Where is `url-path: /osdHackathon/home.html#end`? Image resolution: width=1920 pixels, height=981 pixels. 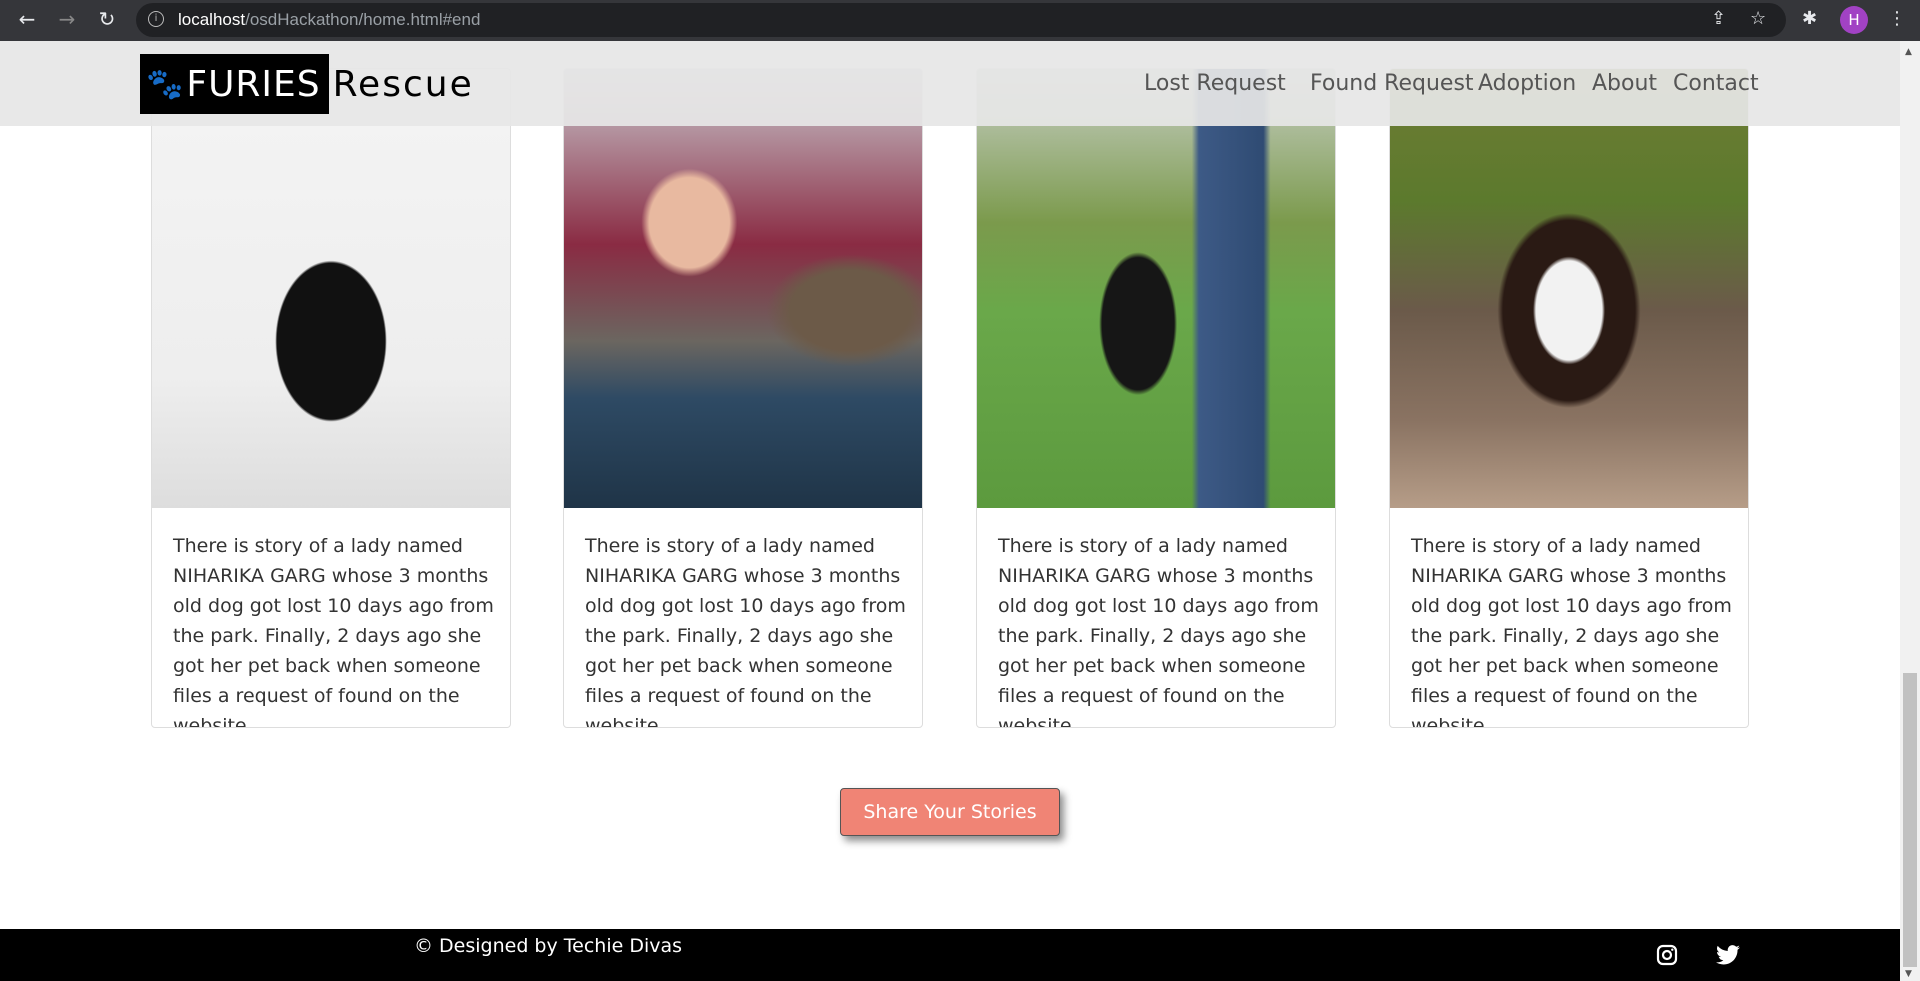
url-path: /osdHackathon/home.html#end is located at coordinates (363, 19).